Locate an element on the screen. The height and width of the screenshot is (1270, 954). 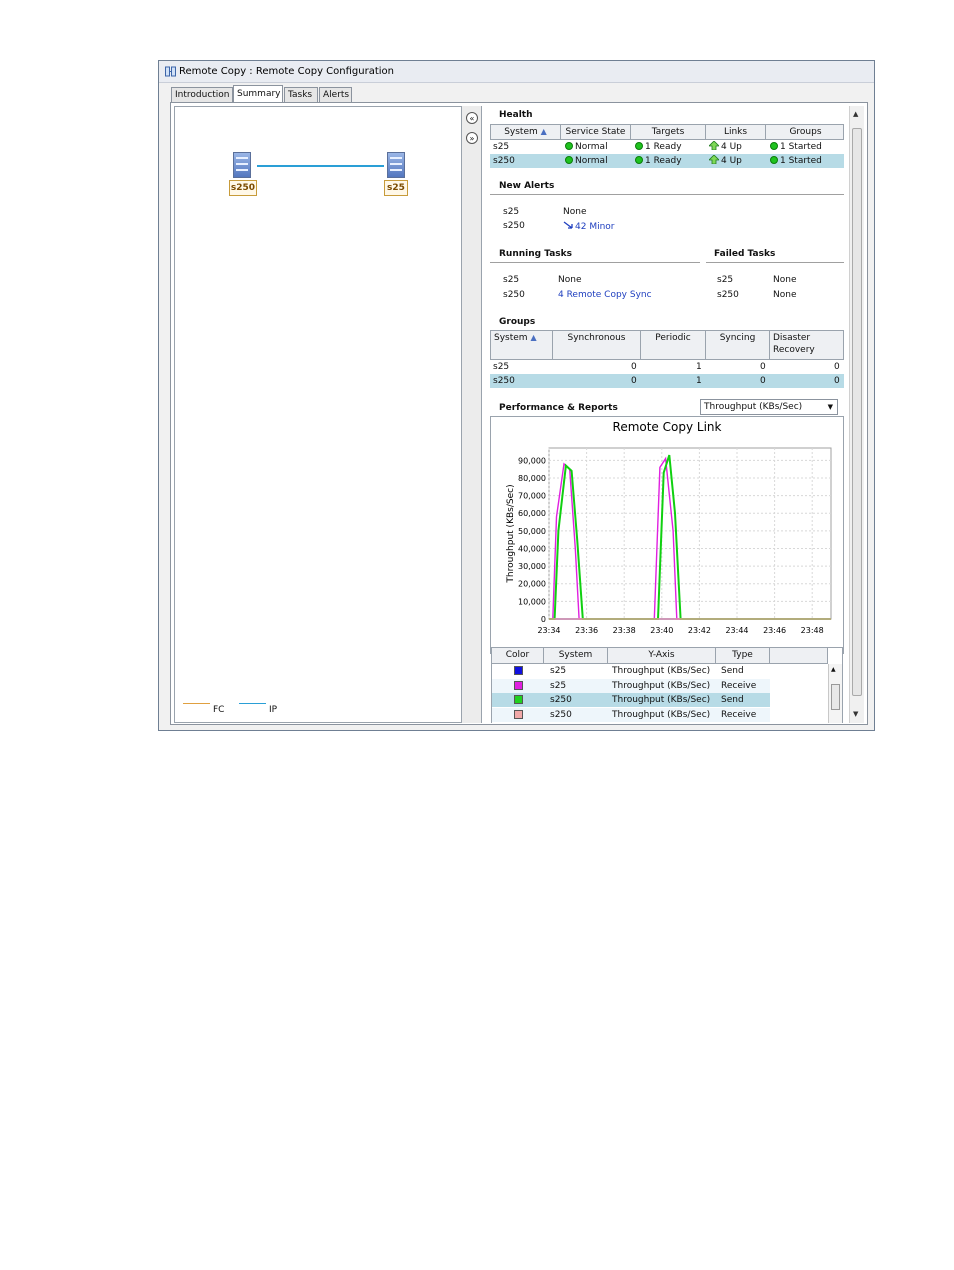
col-groups: Groups is located at coordinates (805, 132).